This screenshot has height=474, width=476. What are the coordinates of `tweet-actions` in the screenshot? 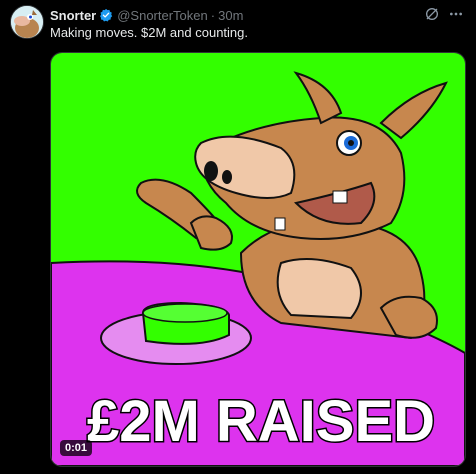 It's located at (444, 14).